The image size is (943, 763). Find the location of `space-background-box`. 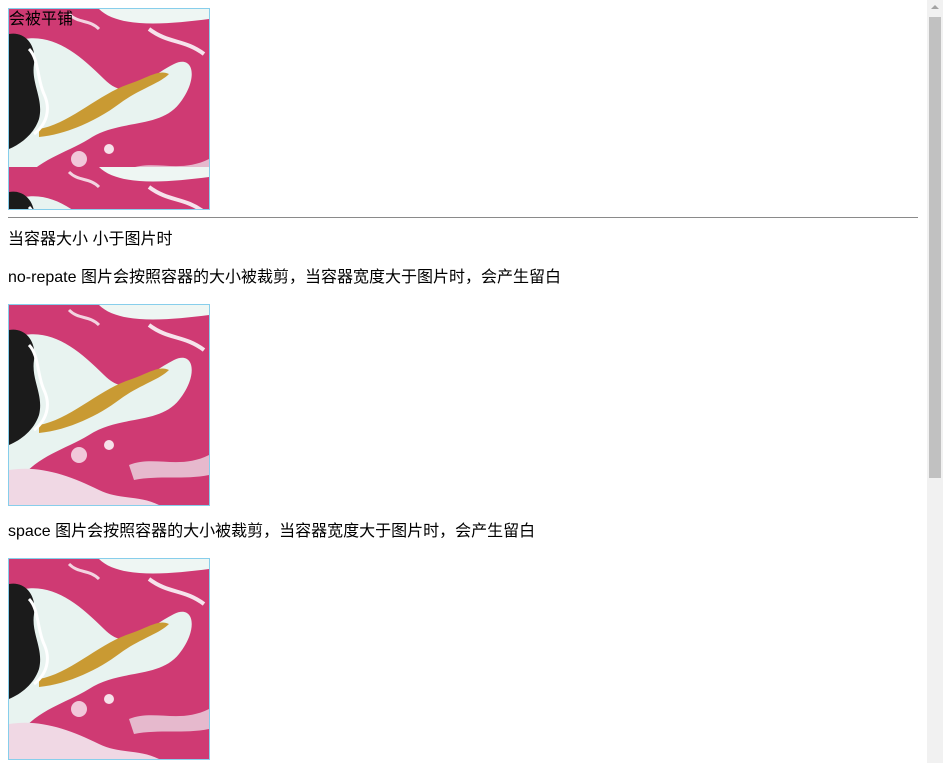

space-background-box is located at coordinates (109, 659).